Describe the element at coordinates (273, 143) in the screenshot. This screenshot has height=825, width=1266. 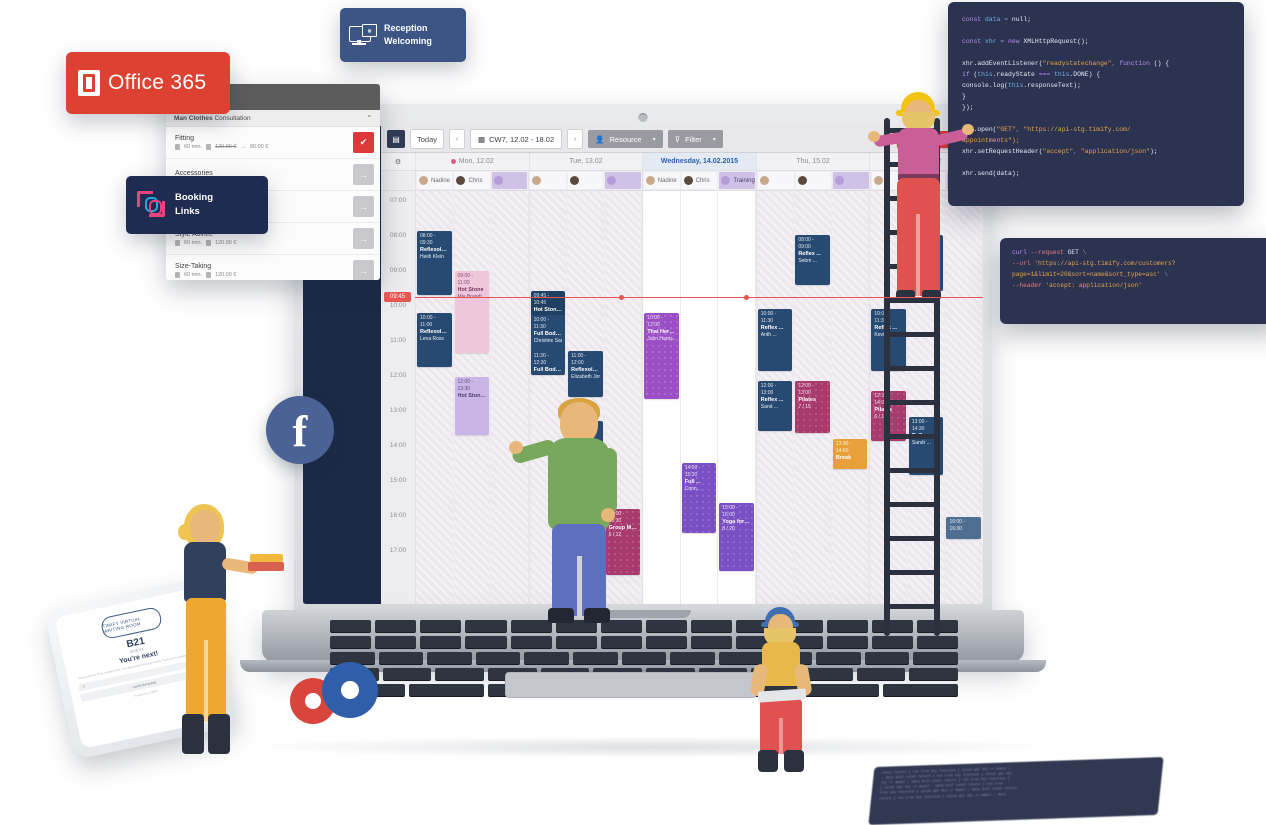
I see `booking-service-row: Fitting 60 min. 120.00 € → 80.00 € ✔` at that location.